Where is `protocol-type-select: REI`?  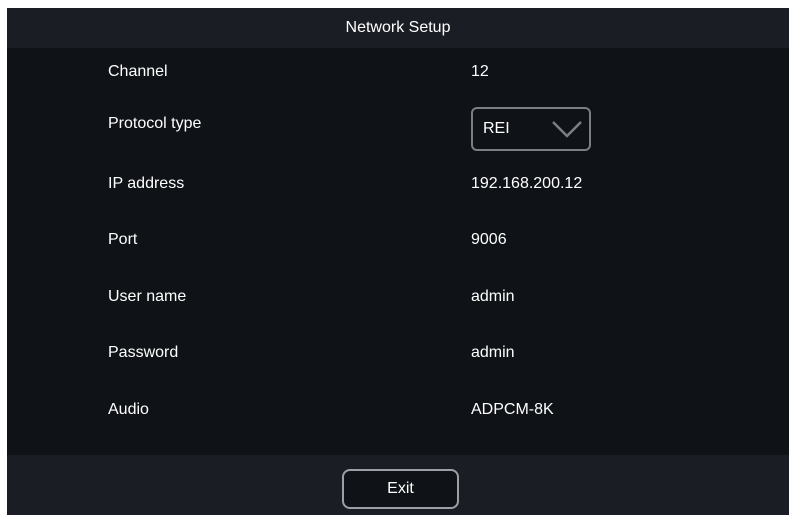 protocol-type-select: REI is located at coordinates (531, 129).